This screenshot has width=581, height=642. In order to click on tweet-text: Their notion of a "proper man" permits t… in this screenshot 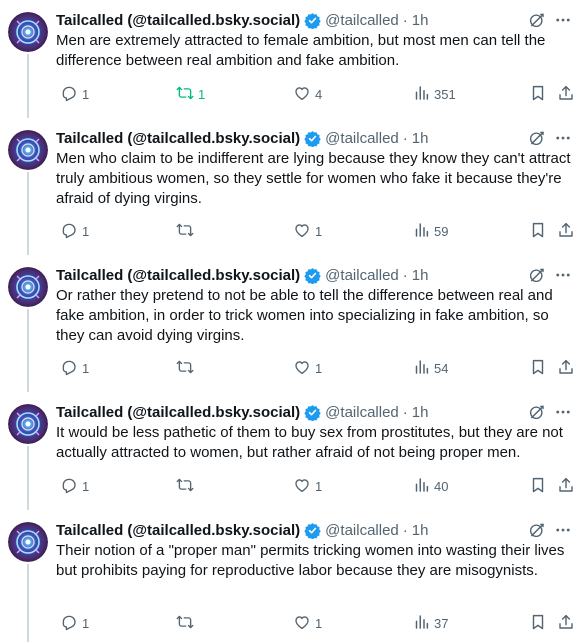, I will do `click(310, 560)`.